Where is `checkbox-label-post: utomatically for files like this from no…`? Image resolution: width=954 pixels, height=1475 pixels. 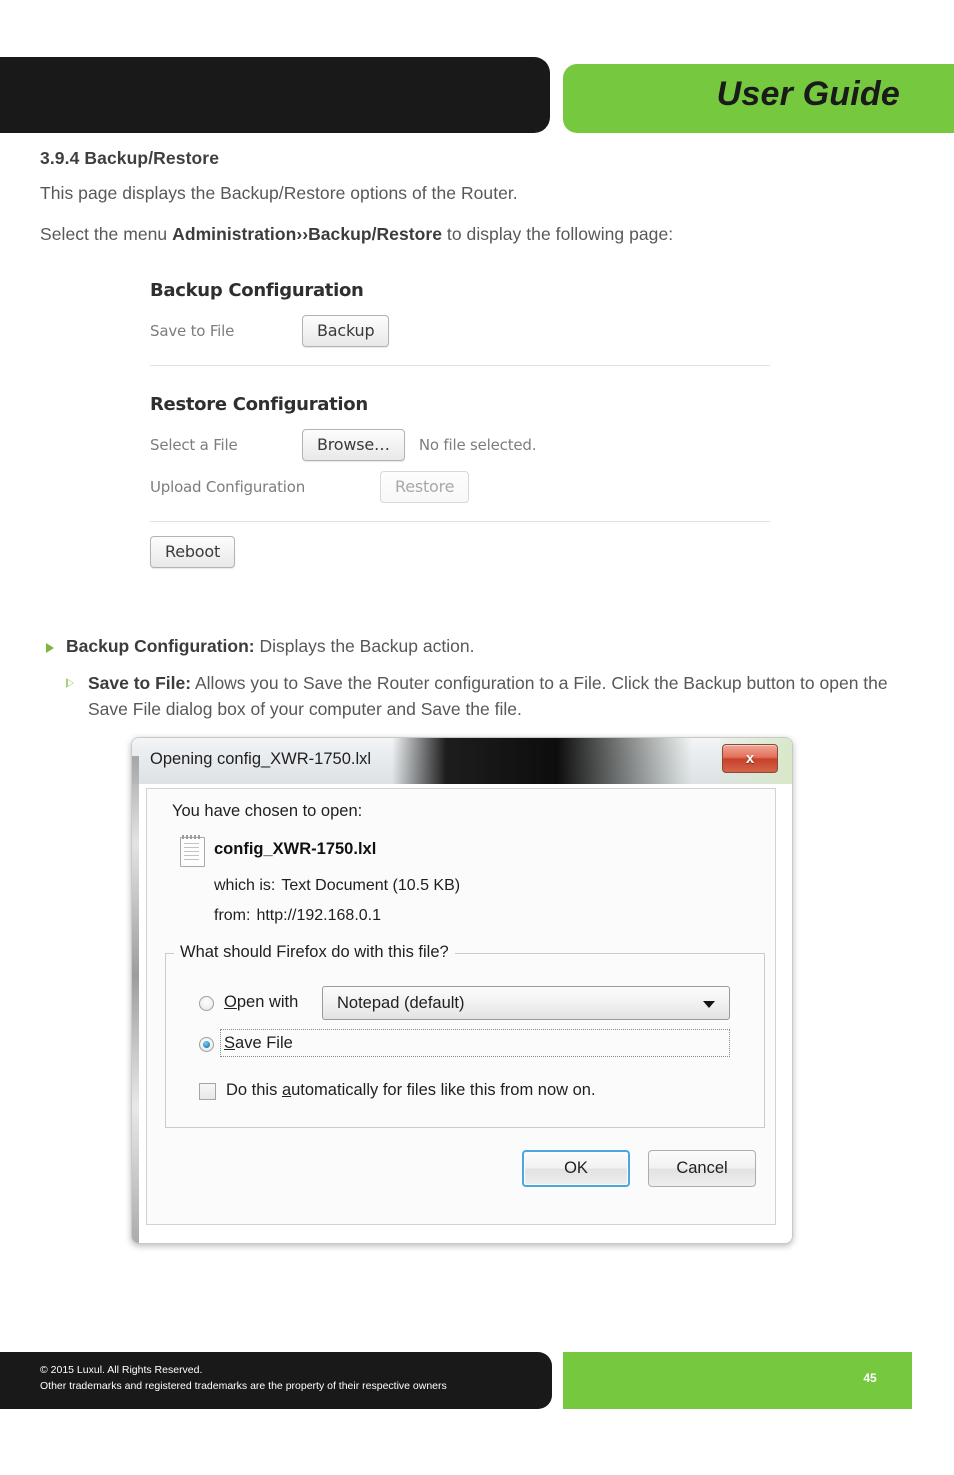
checkbox-label-post: utomatically for files like this from no… is located at coordinates (443, 1090).